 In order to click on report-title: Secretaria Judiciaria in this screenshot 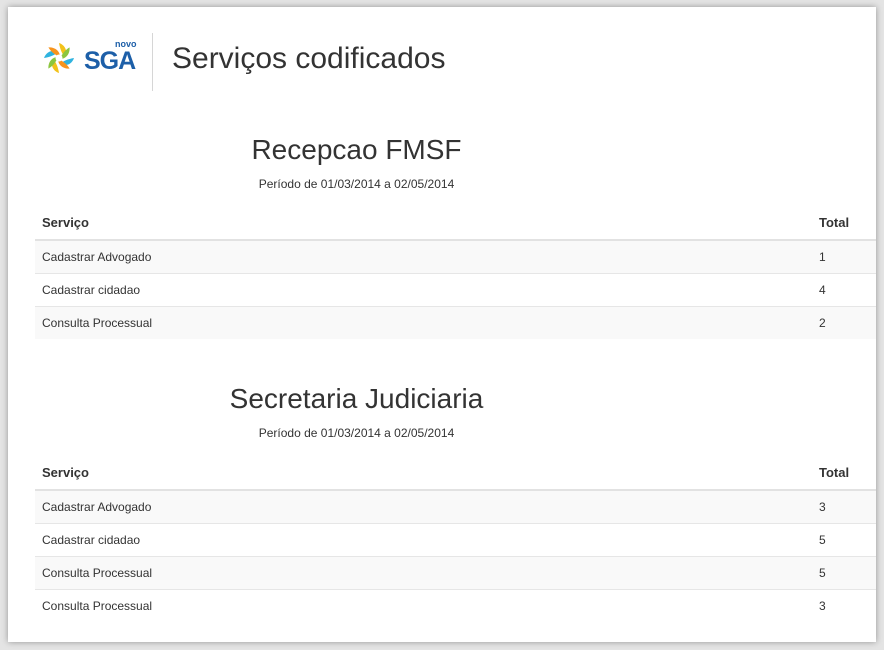, I will do `click(356, 398)`.